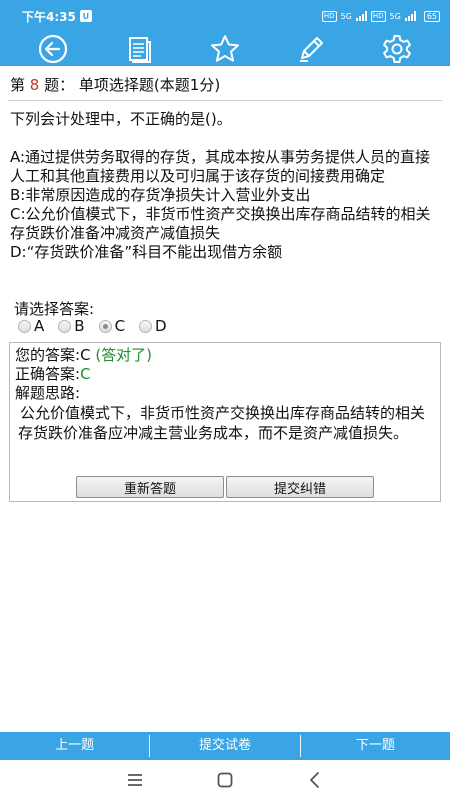 The image size is (450, 800). I want to click on radio-c-circle, so click(105, 326).